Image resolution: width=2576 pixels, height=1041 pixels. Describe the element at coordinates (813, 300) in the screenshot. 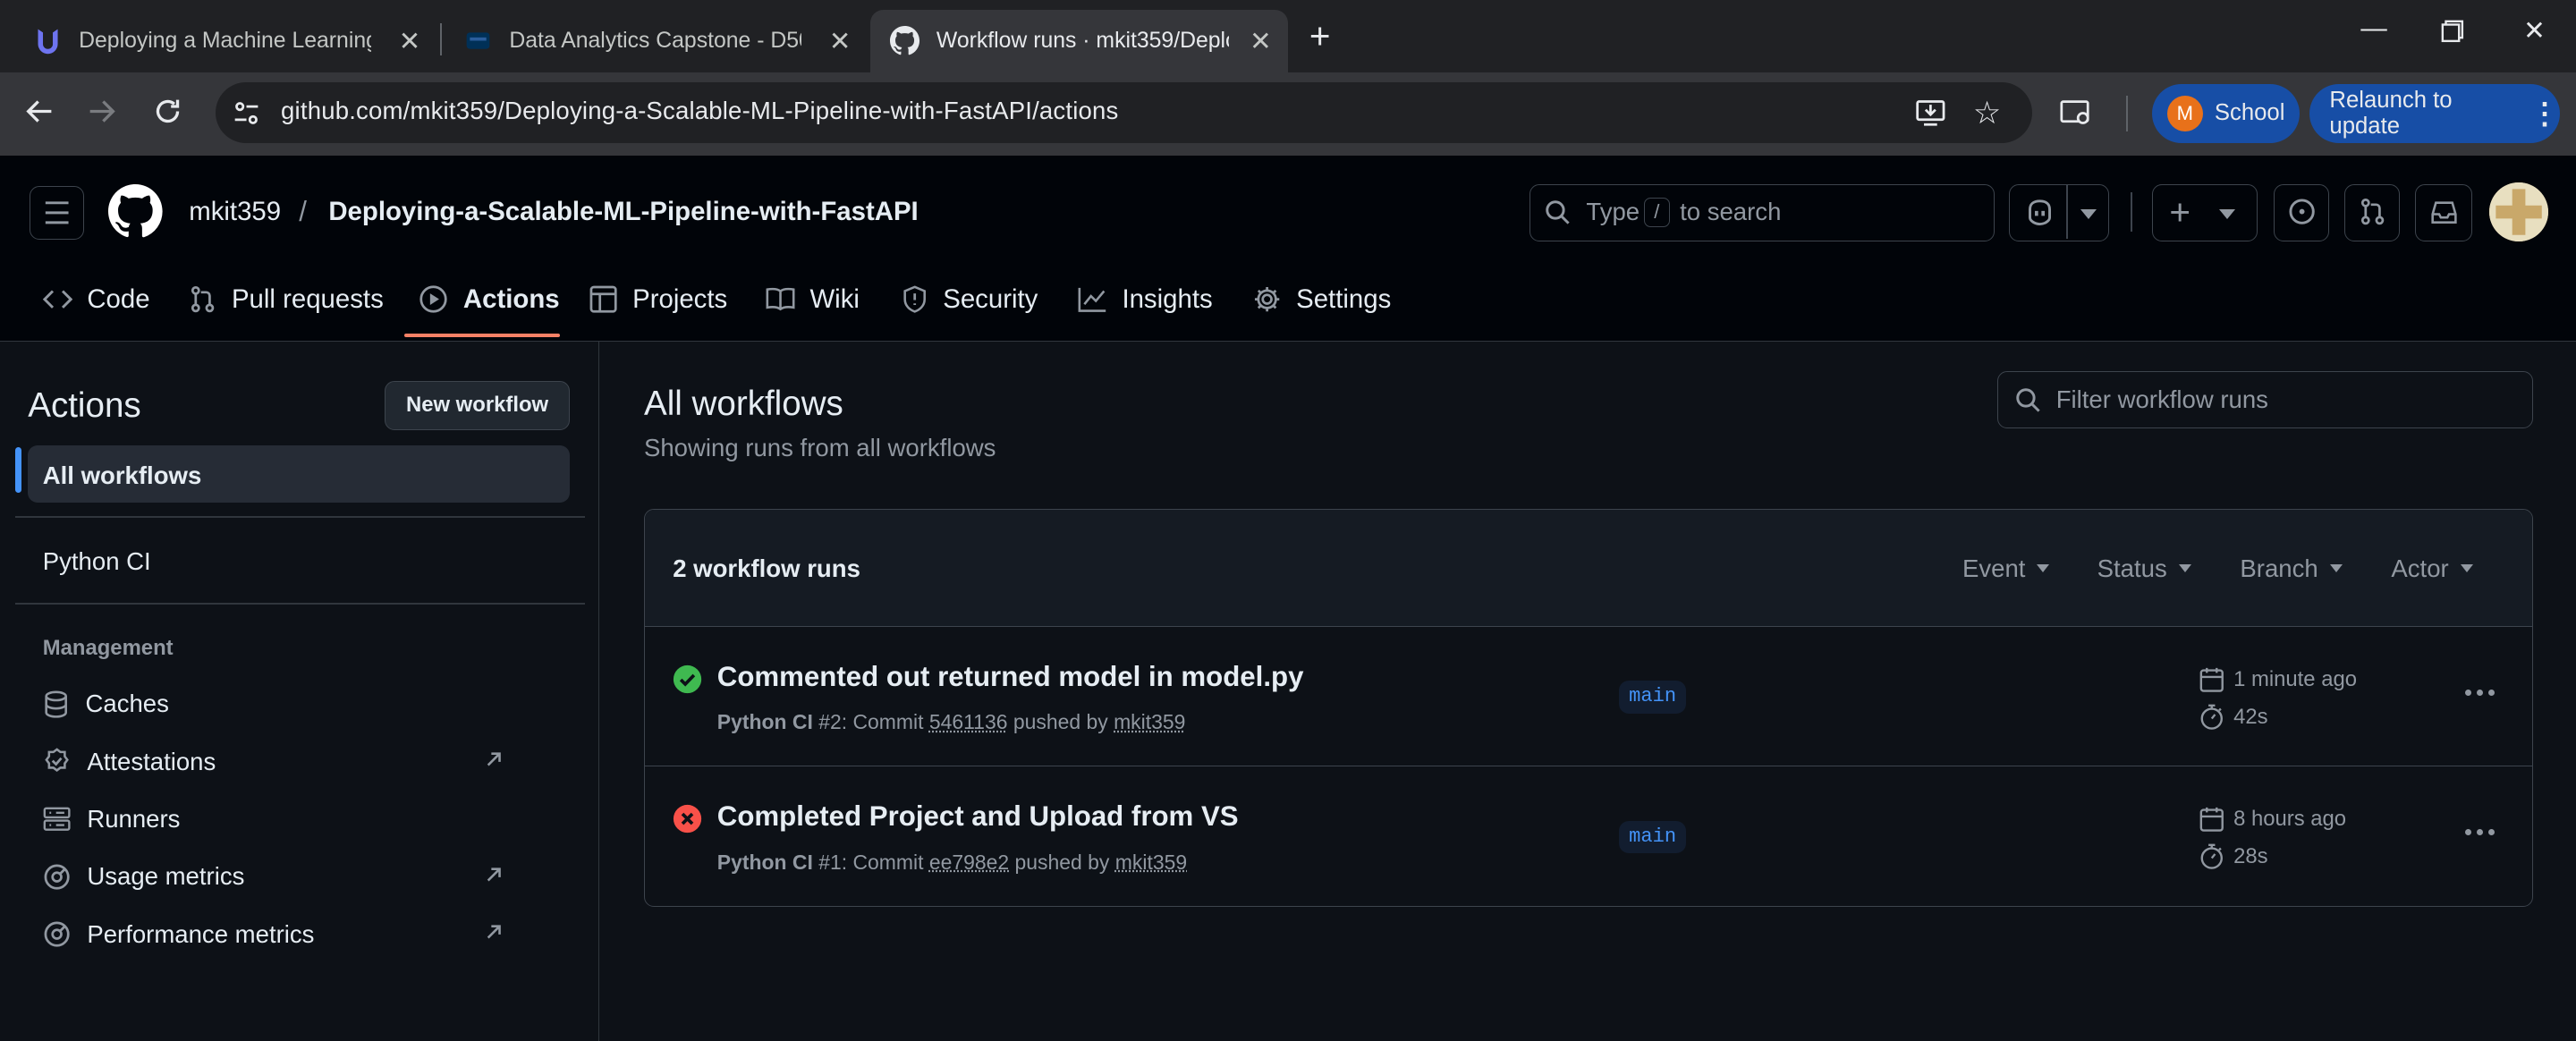

I see `tab-wiki: Wiki` at that location.